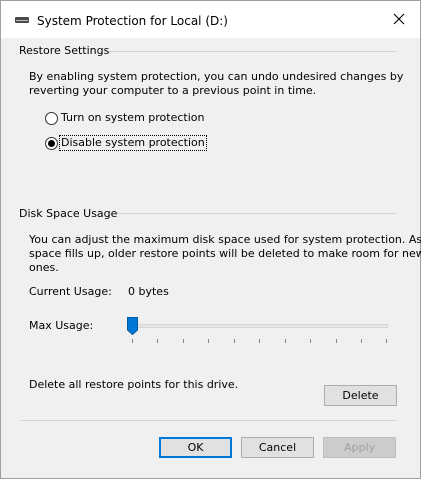  What do you see at coordinates (51, 118) in the screenshot?
I see `turn-on-protection-radio` at bounding box center [51, 118].